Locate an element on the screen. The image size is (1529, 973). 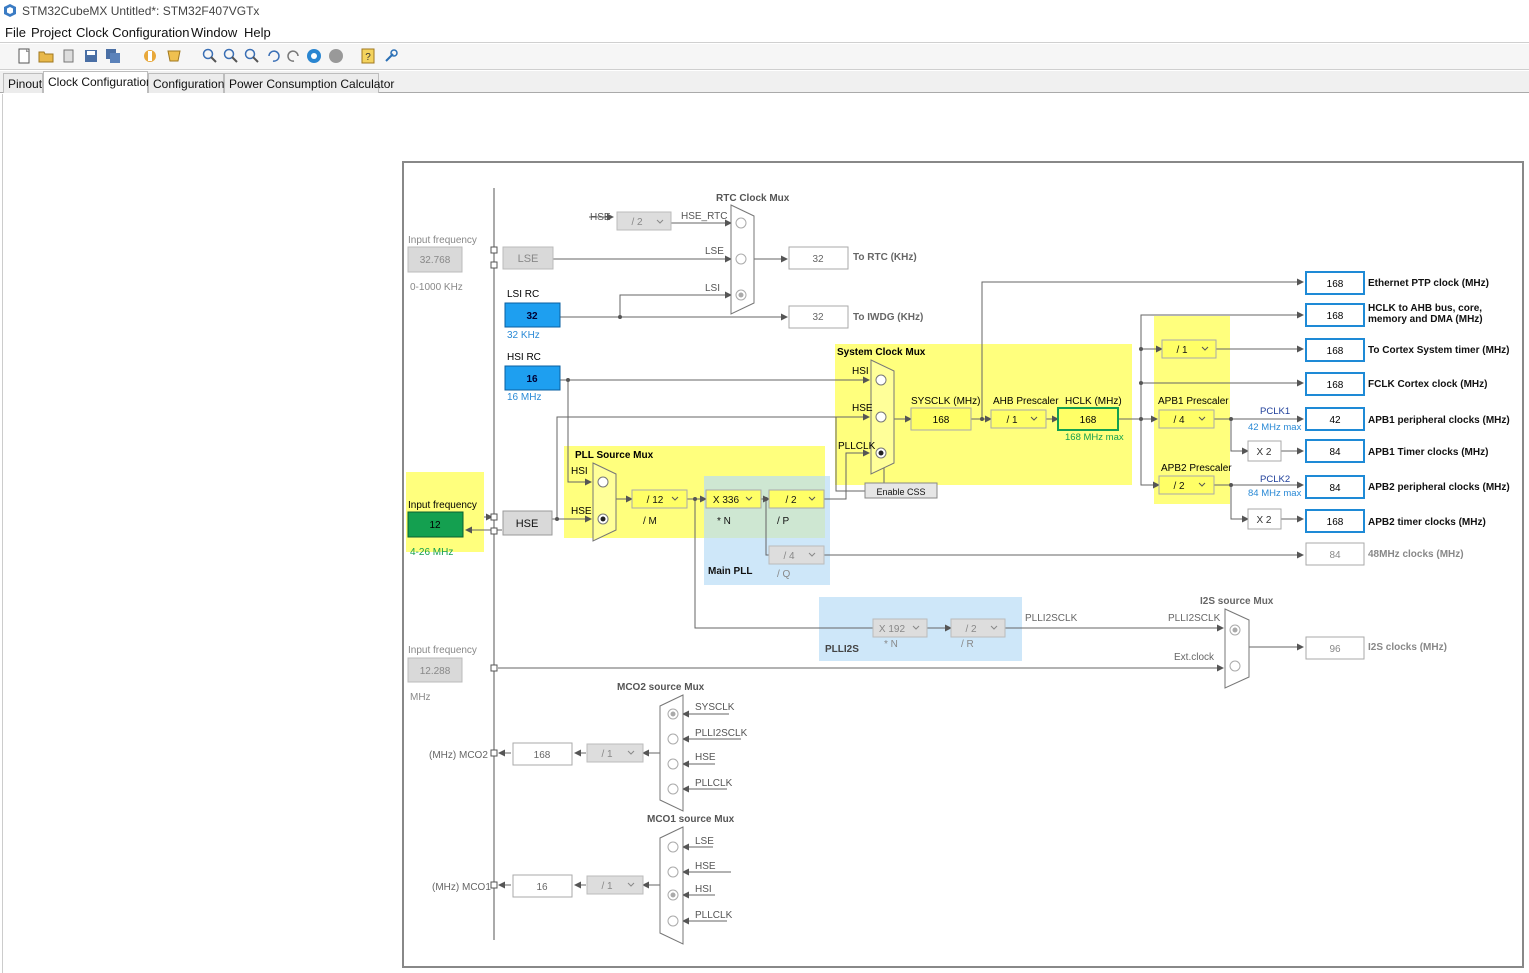
apb2-x2-label: X 2 is located at coordinates (1263, 520).